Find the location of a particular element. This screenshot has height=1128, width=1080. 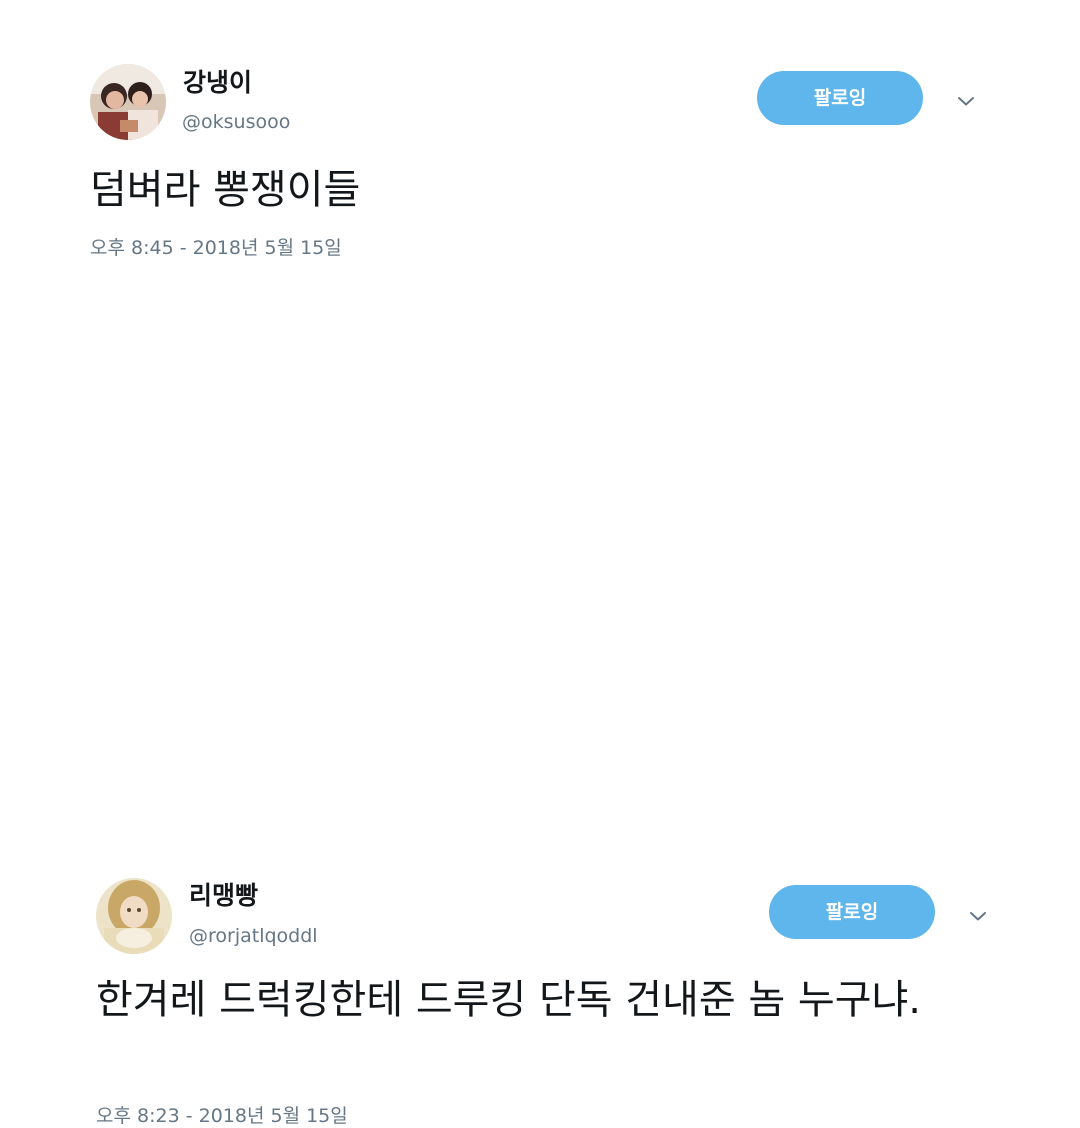

user-handle: @oksusooo is located at coordinates (236, 122).